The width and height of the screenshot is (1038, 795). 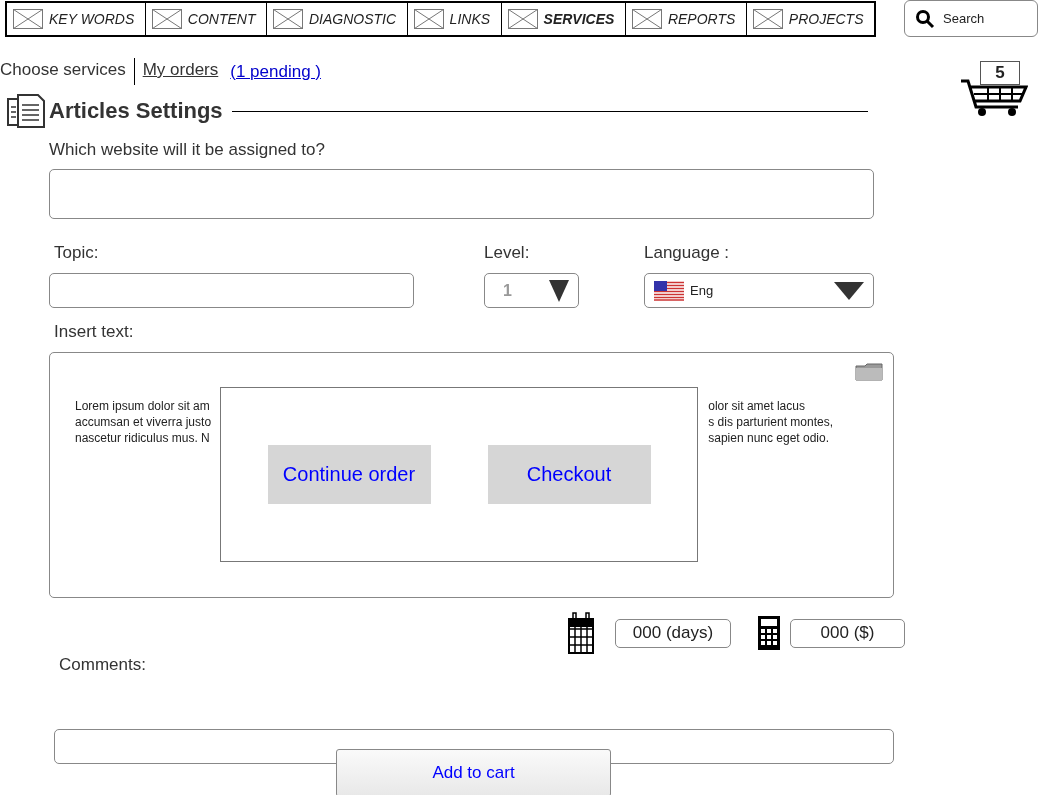 I want to click on pending-link: (1 pending ), so click(x=275, y=71).